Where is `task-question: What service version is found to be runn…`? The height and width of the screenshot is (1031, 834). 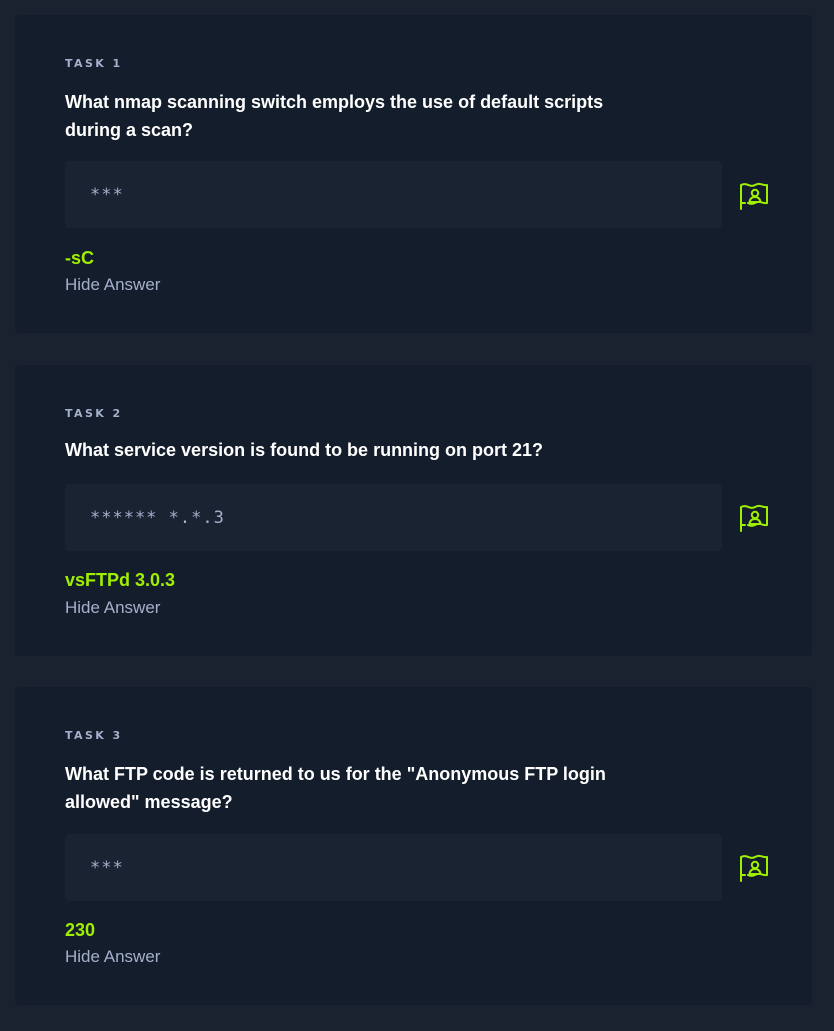 task-question: What service version is found to be runn… is located at coordinates (304, 450).